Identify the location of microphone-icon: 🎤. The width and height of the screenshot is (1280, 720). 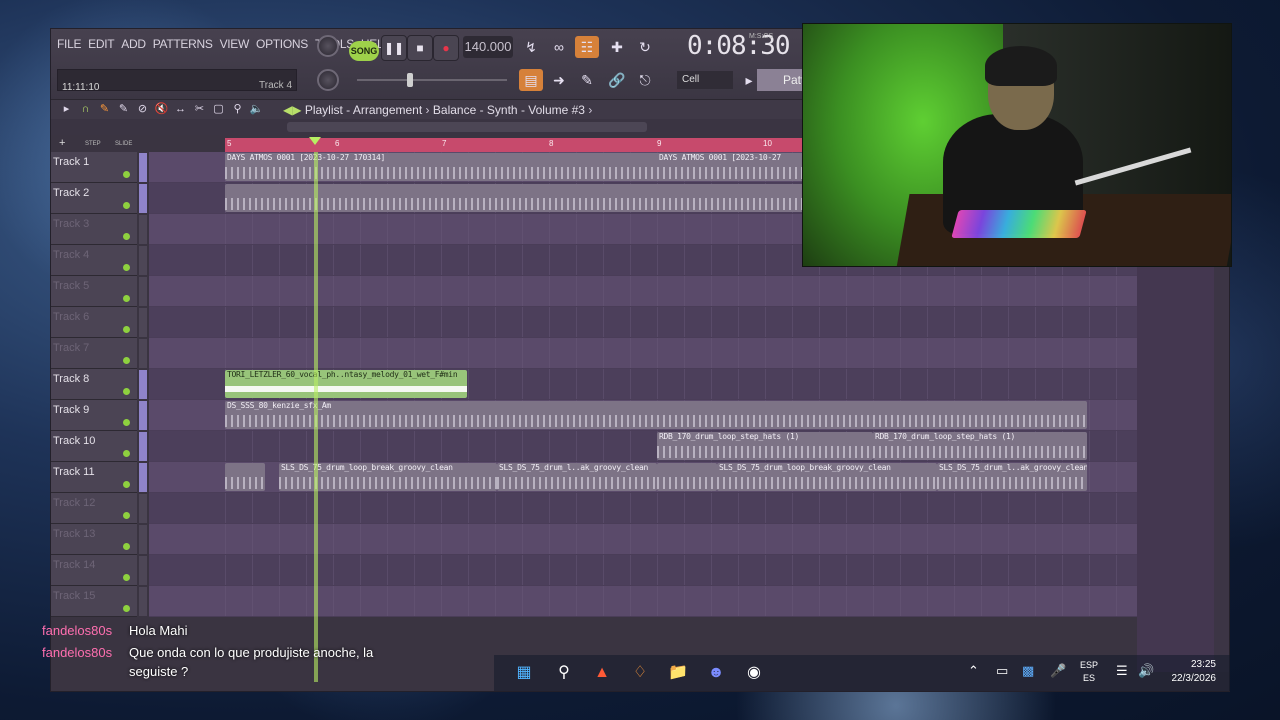
(1058, 671).